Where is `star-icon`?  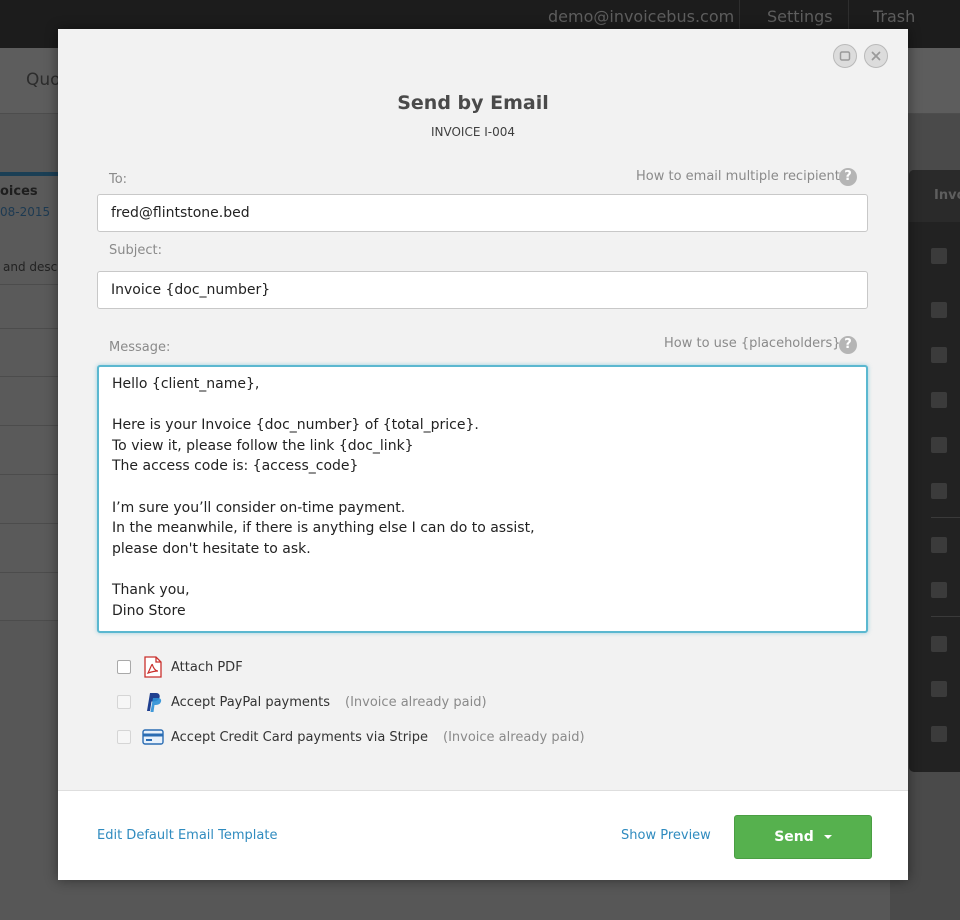 star-icon is located at coordinates (939, 734).